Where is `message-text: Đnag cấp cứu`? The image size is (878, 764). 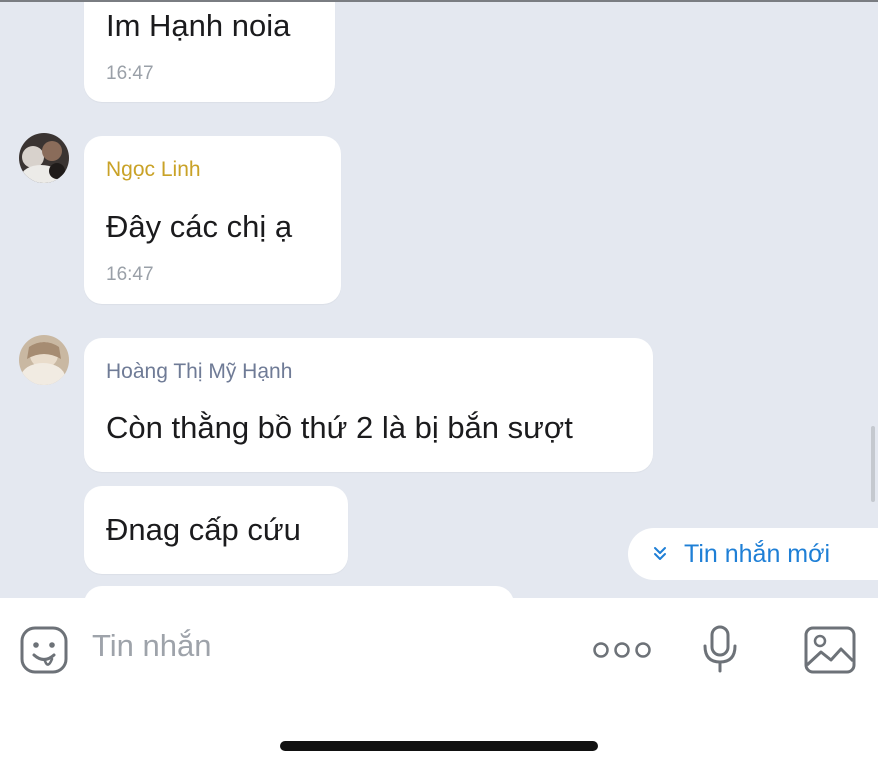
message-text: Đnag cấp cứu is located at coordinates (203, 529).